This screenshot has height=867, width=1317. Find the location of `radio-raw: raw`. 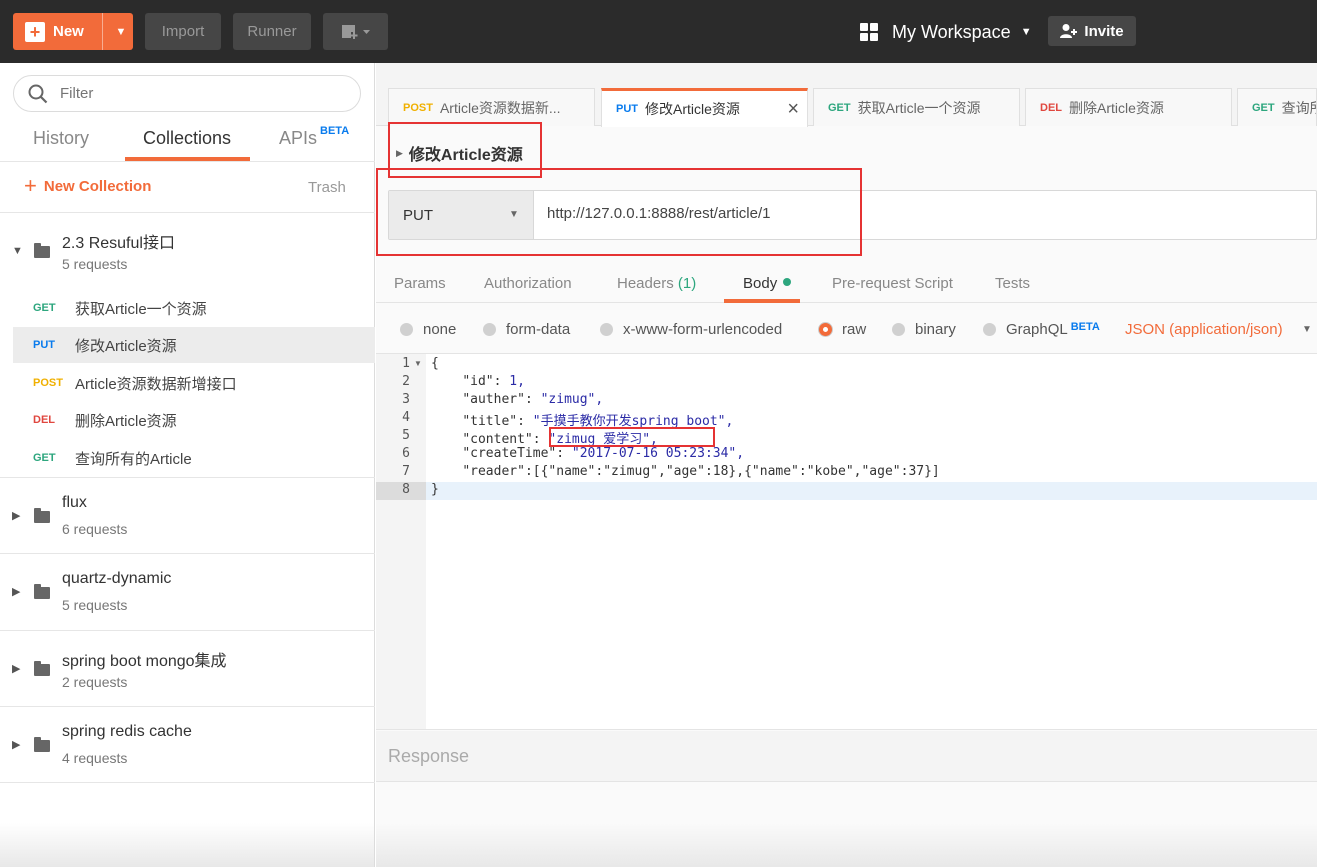

radio-raw: raw is located at coordinates (842, 329).